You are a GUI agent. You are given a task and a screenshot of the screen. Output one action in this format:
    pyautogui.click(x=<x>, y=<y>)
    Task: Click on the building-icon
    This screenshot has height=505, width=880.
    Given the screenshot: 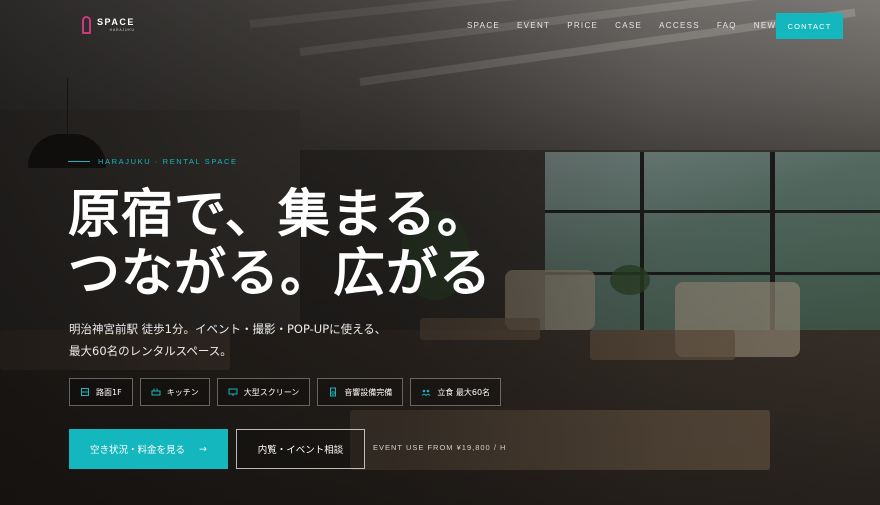 What is the action you would take?
    pyautogui.click(x=85, y=392)
    